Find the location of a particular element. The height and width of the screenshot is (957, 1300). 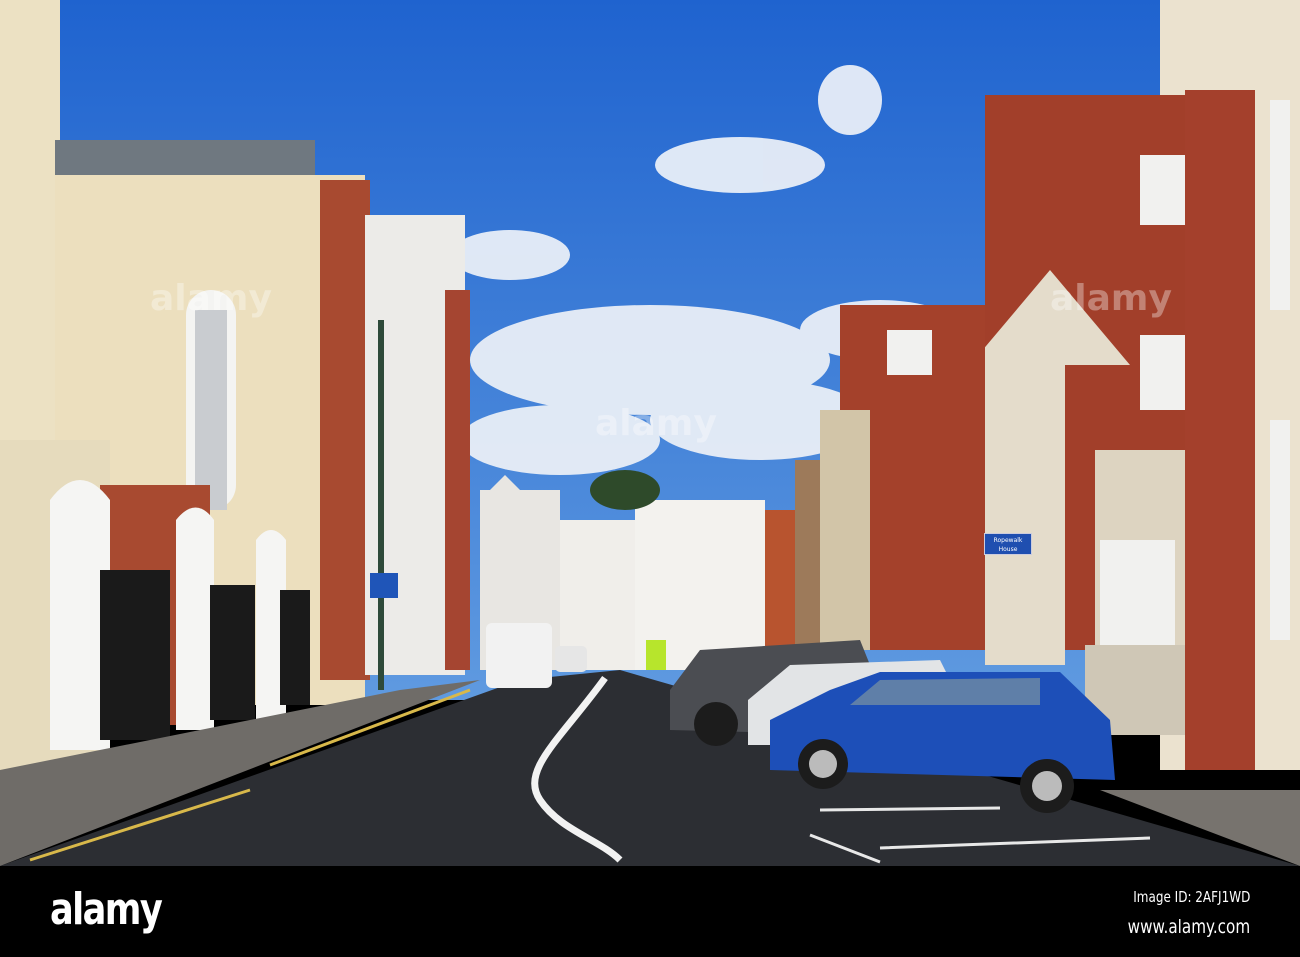

sign-line-1: Ropewalk is located at coordinates (1008, 540).